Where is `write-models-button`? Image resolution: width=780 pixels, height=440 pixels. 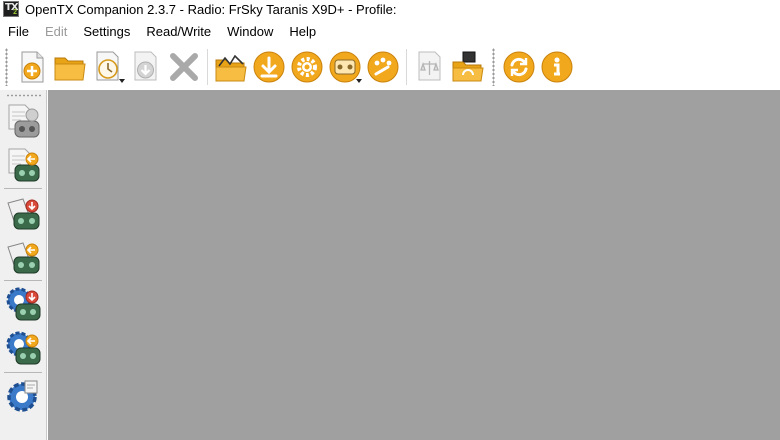 write-models-button is located at coordinates (24, 166).